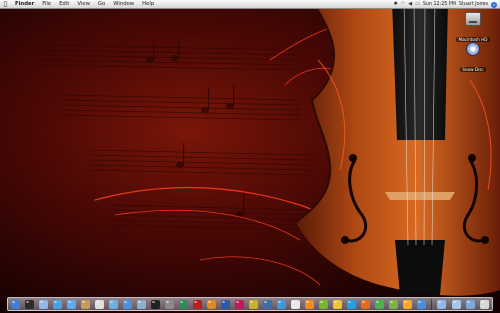 This screenshot has width=500, height=313. I want to click on flash-icon, so click(198, 304).